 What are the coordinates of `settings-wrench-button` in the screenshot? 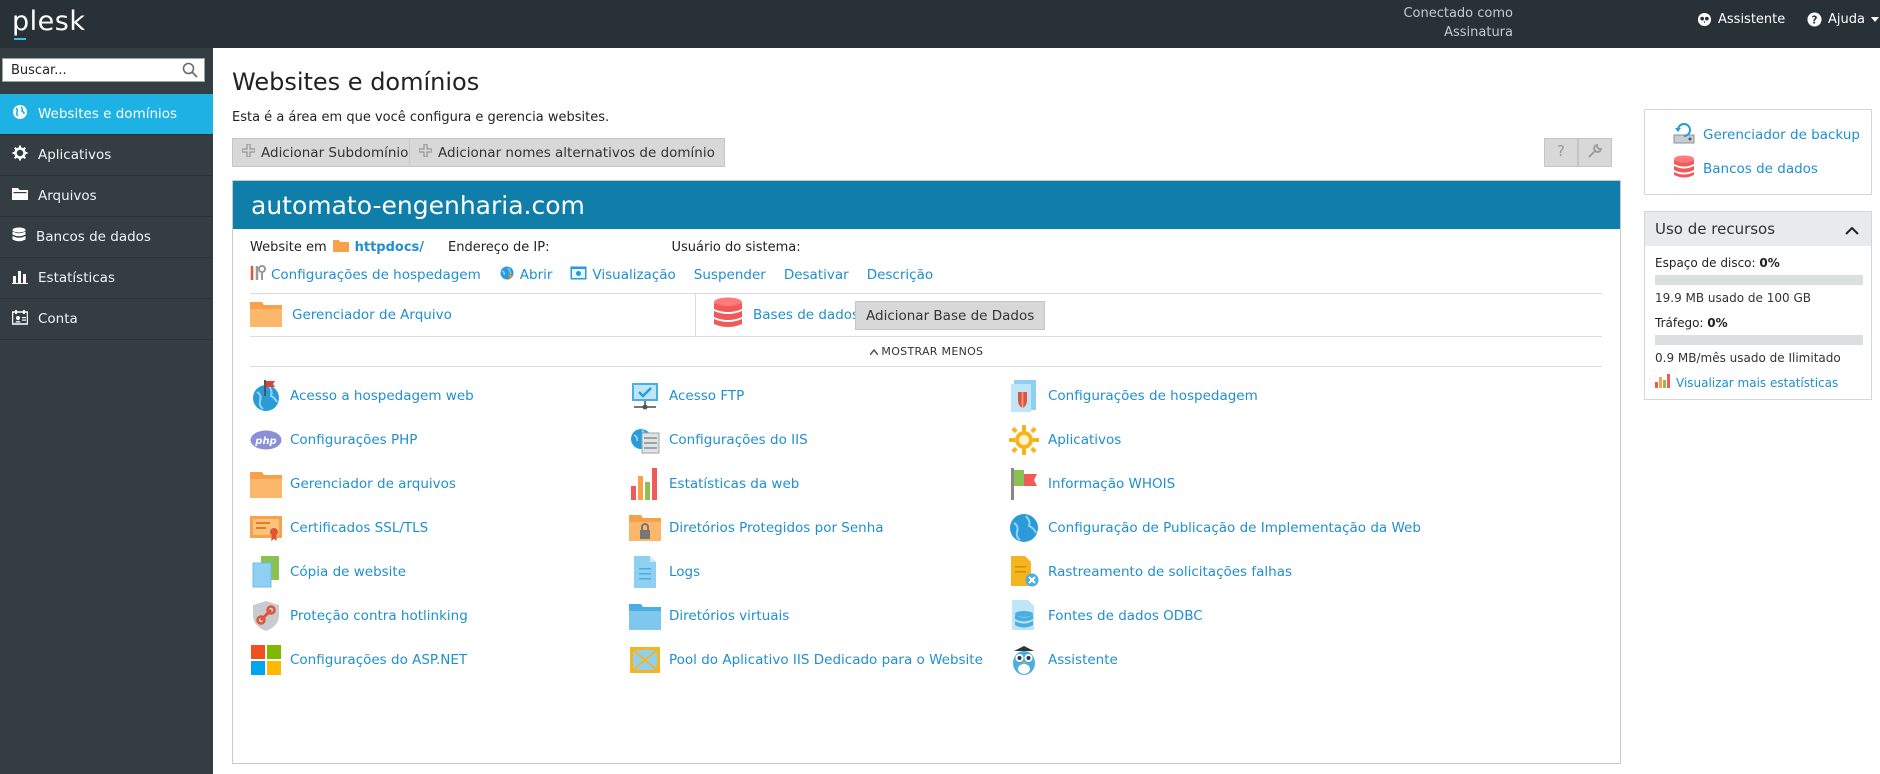 It's located at (1595, 152).